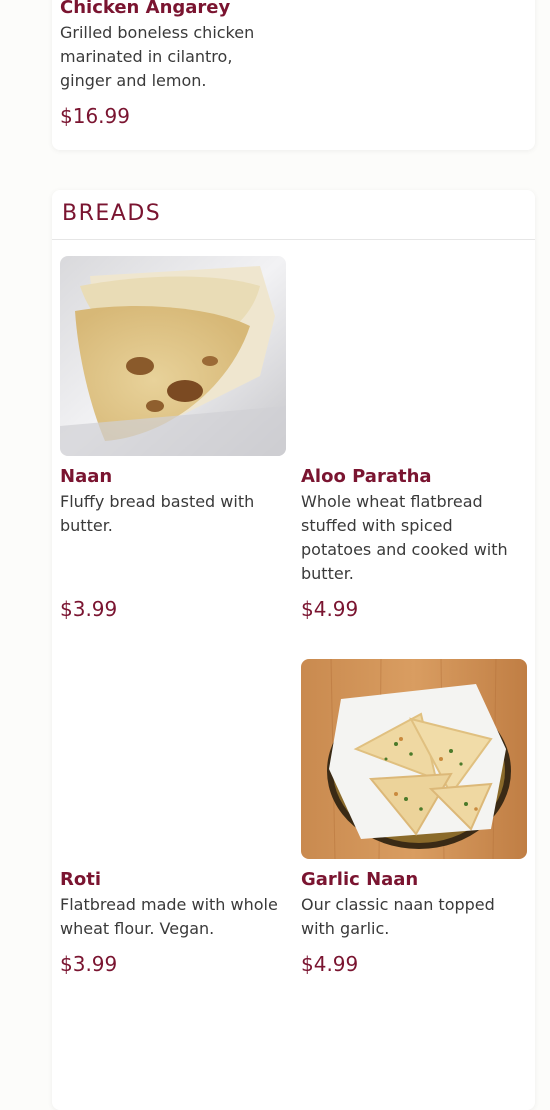 Image resolution: width=550 pixels, height=1110 pixels. I want to click on menu-item-price: $16.99, so click(95, 116).